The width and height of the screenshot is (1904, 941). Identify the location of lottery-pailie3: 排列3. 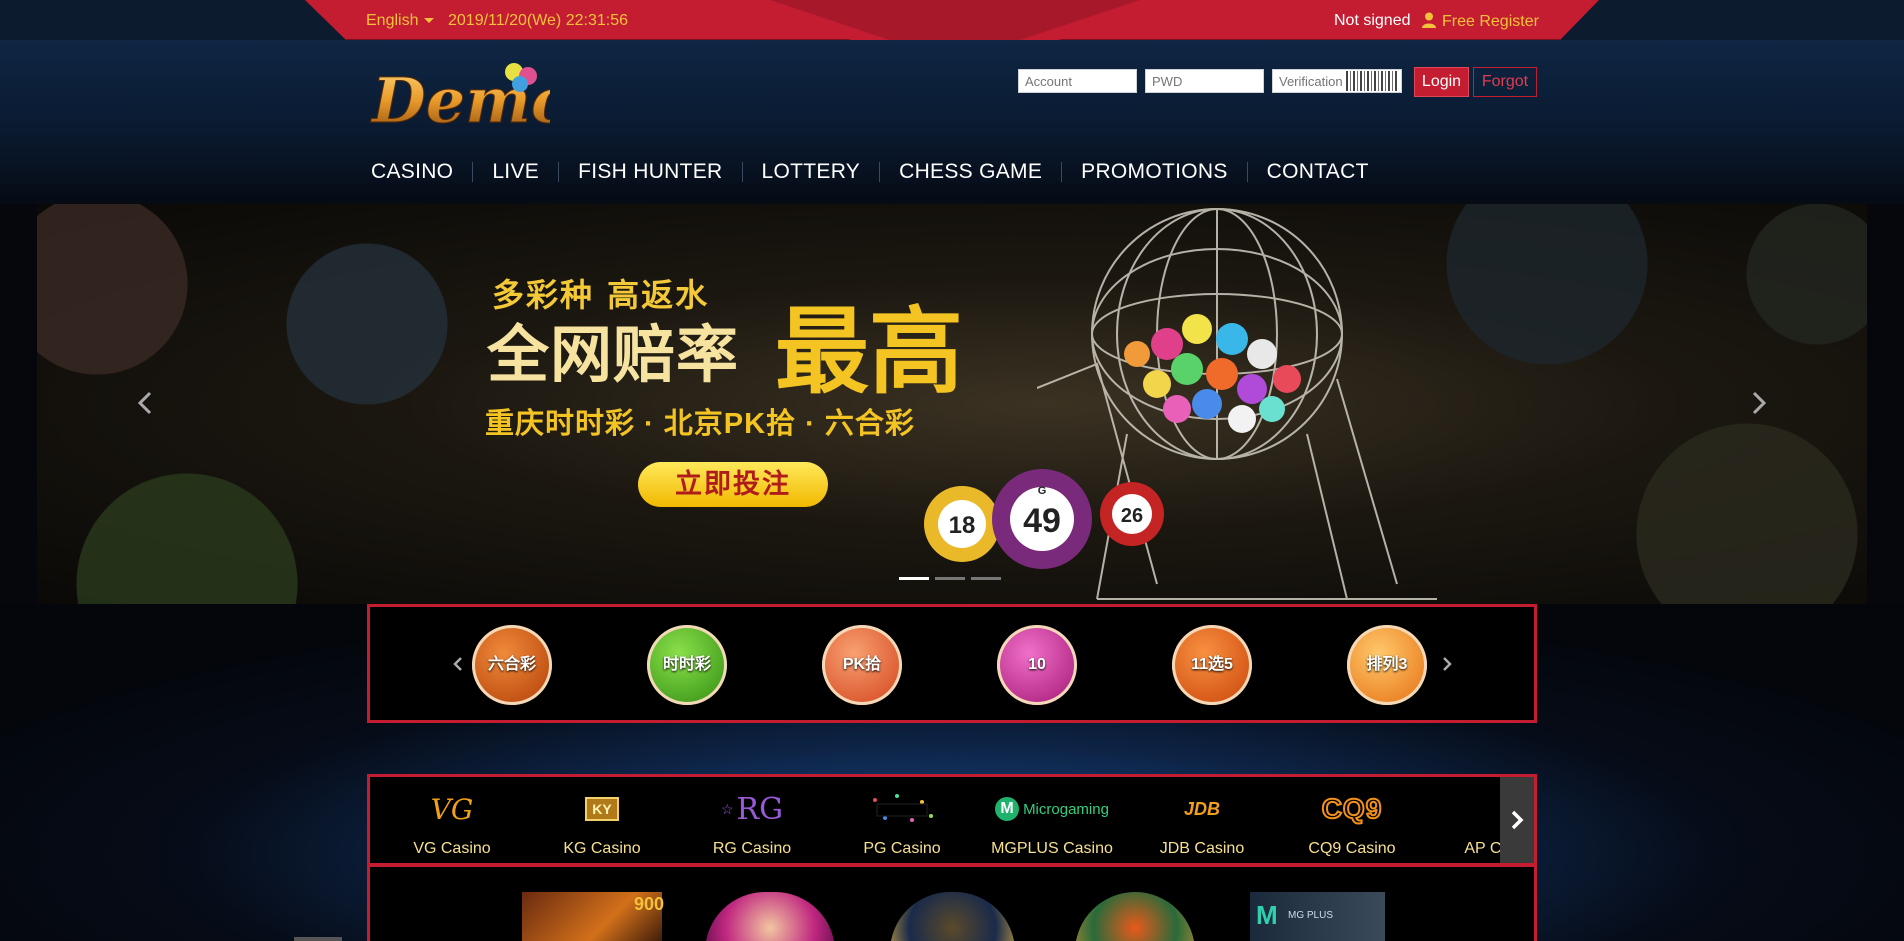
(1387, 665).